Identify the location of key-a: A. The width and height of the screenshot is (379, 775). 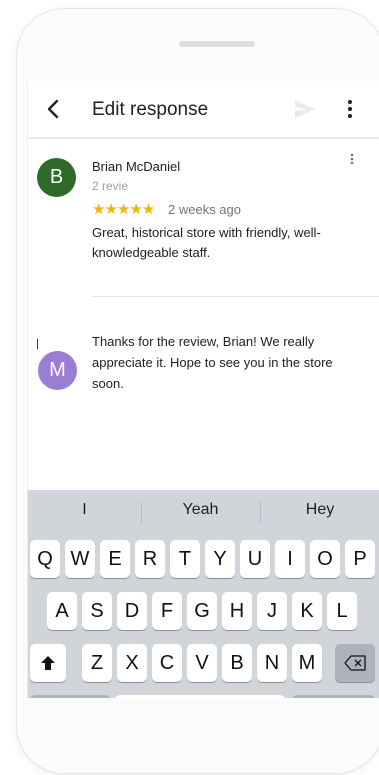
(62, 611).